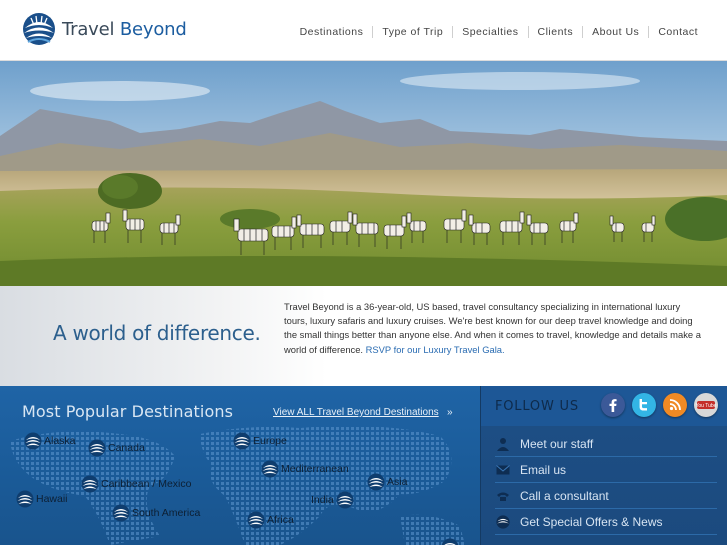  I want to click on rss-glyph, so click(675, 405).